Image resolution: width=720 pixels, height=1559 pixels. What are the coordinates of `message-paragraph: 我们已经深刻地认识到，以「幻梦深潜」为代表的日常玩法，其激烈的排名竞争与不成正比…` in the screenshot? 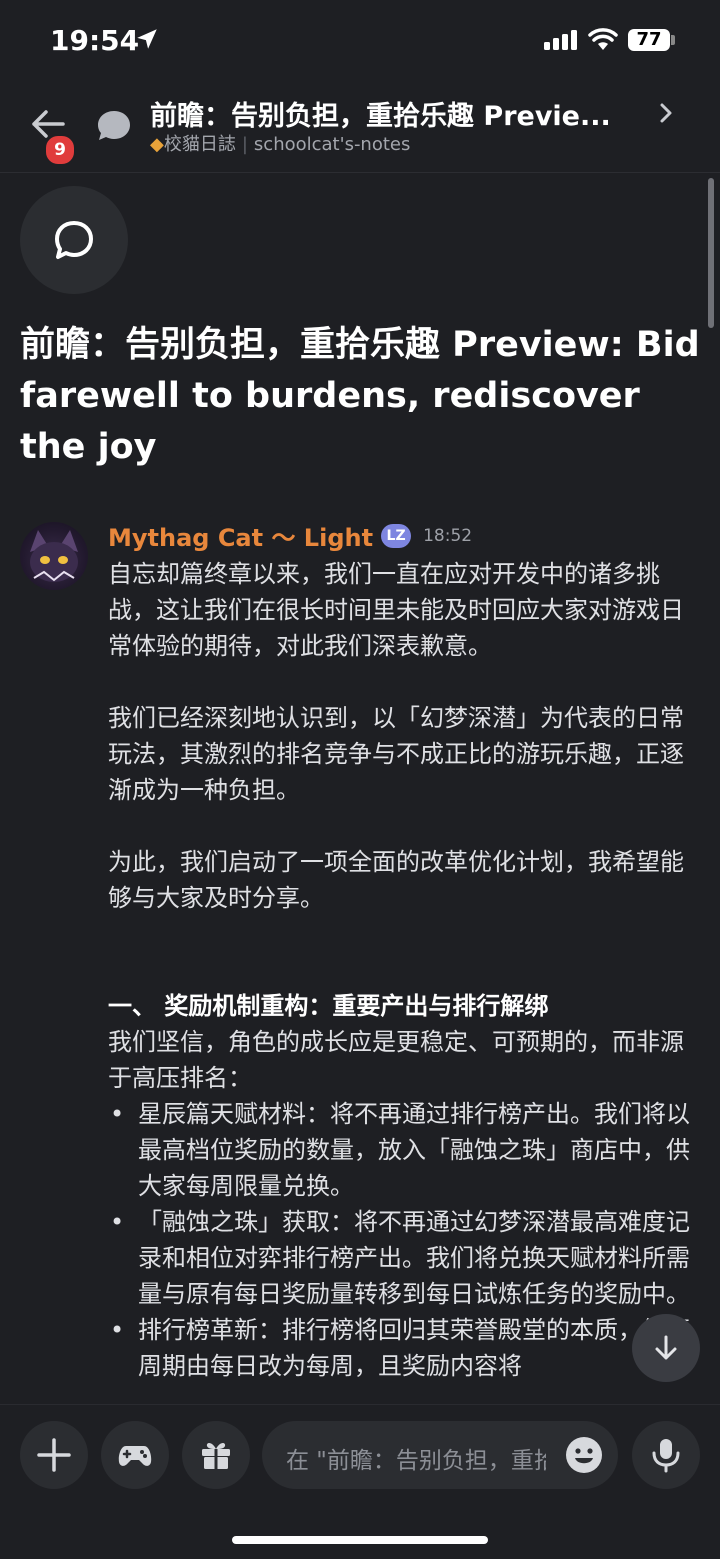 It's located at (396, 754).